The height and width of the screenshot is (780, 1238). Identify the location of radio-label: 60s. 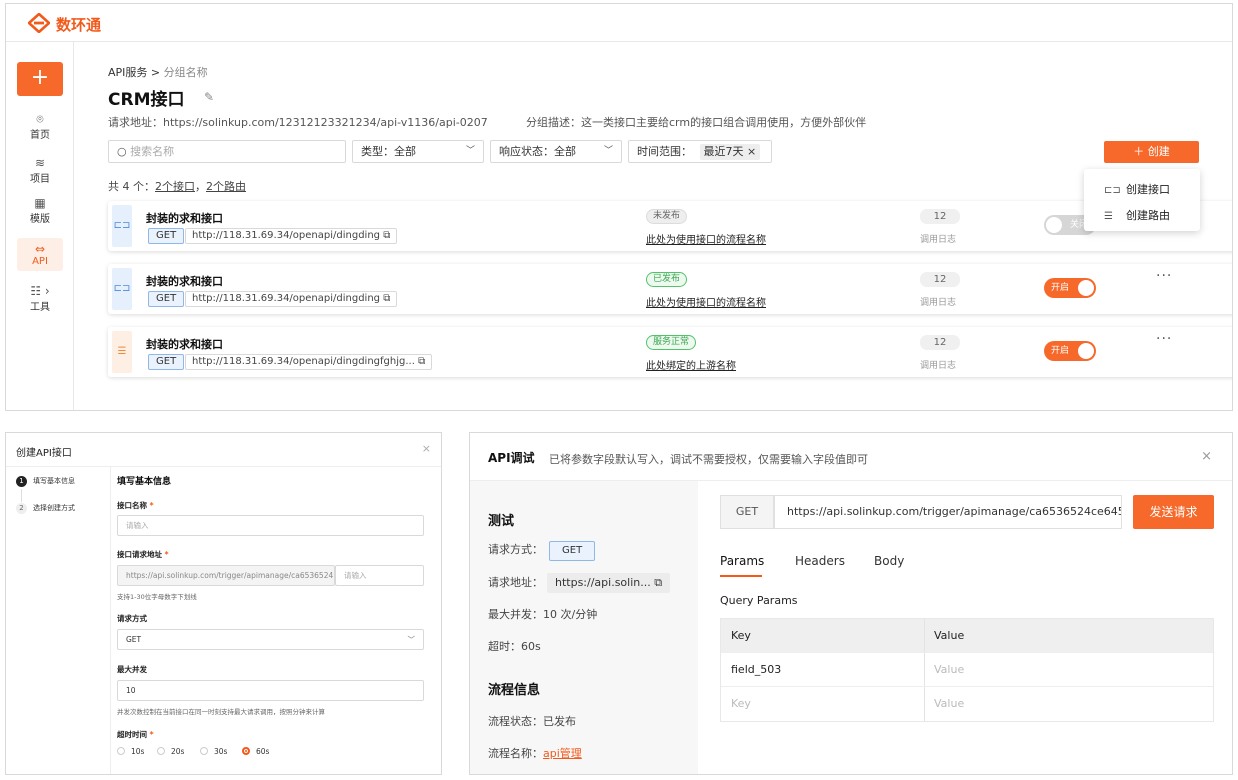
(263, 751).